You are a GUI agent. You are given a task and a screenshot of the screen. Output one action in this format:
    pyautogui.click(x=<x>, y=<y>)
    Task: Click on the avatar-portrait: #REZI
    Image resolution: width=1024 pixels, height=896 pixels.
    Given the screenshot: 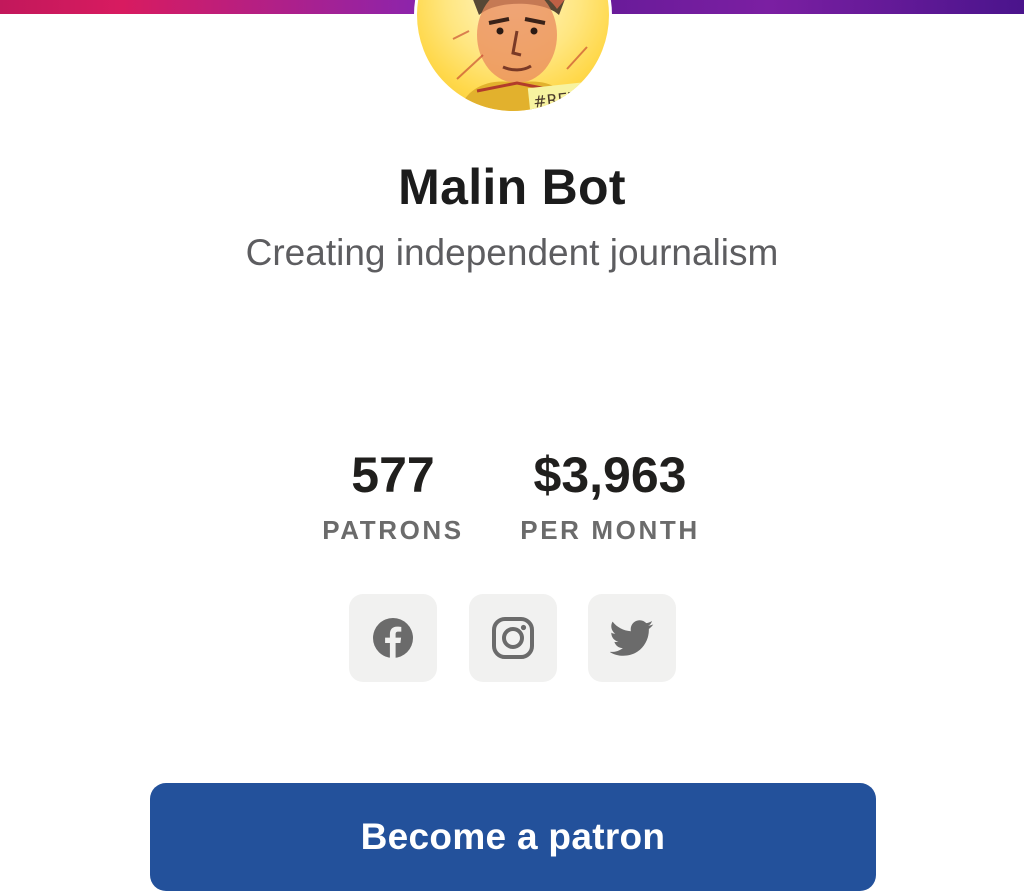 What is the action you would take?
    pyautogui.click(x=521, y=56)
    